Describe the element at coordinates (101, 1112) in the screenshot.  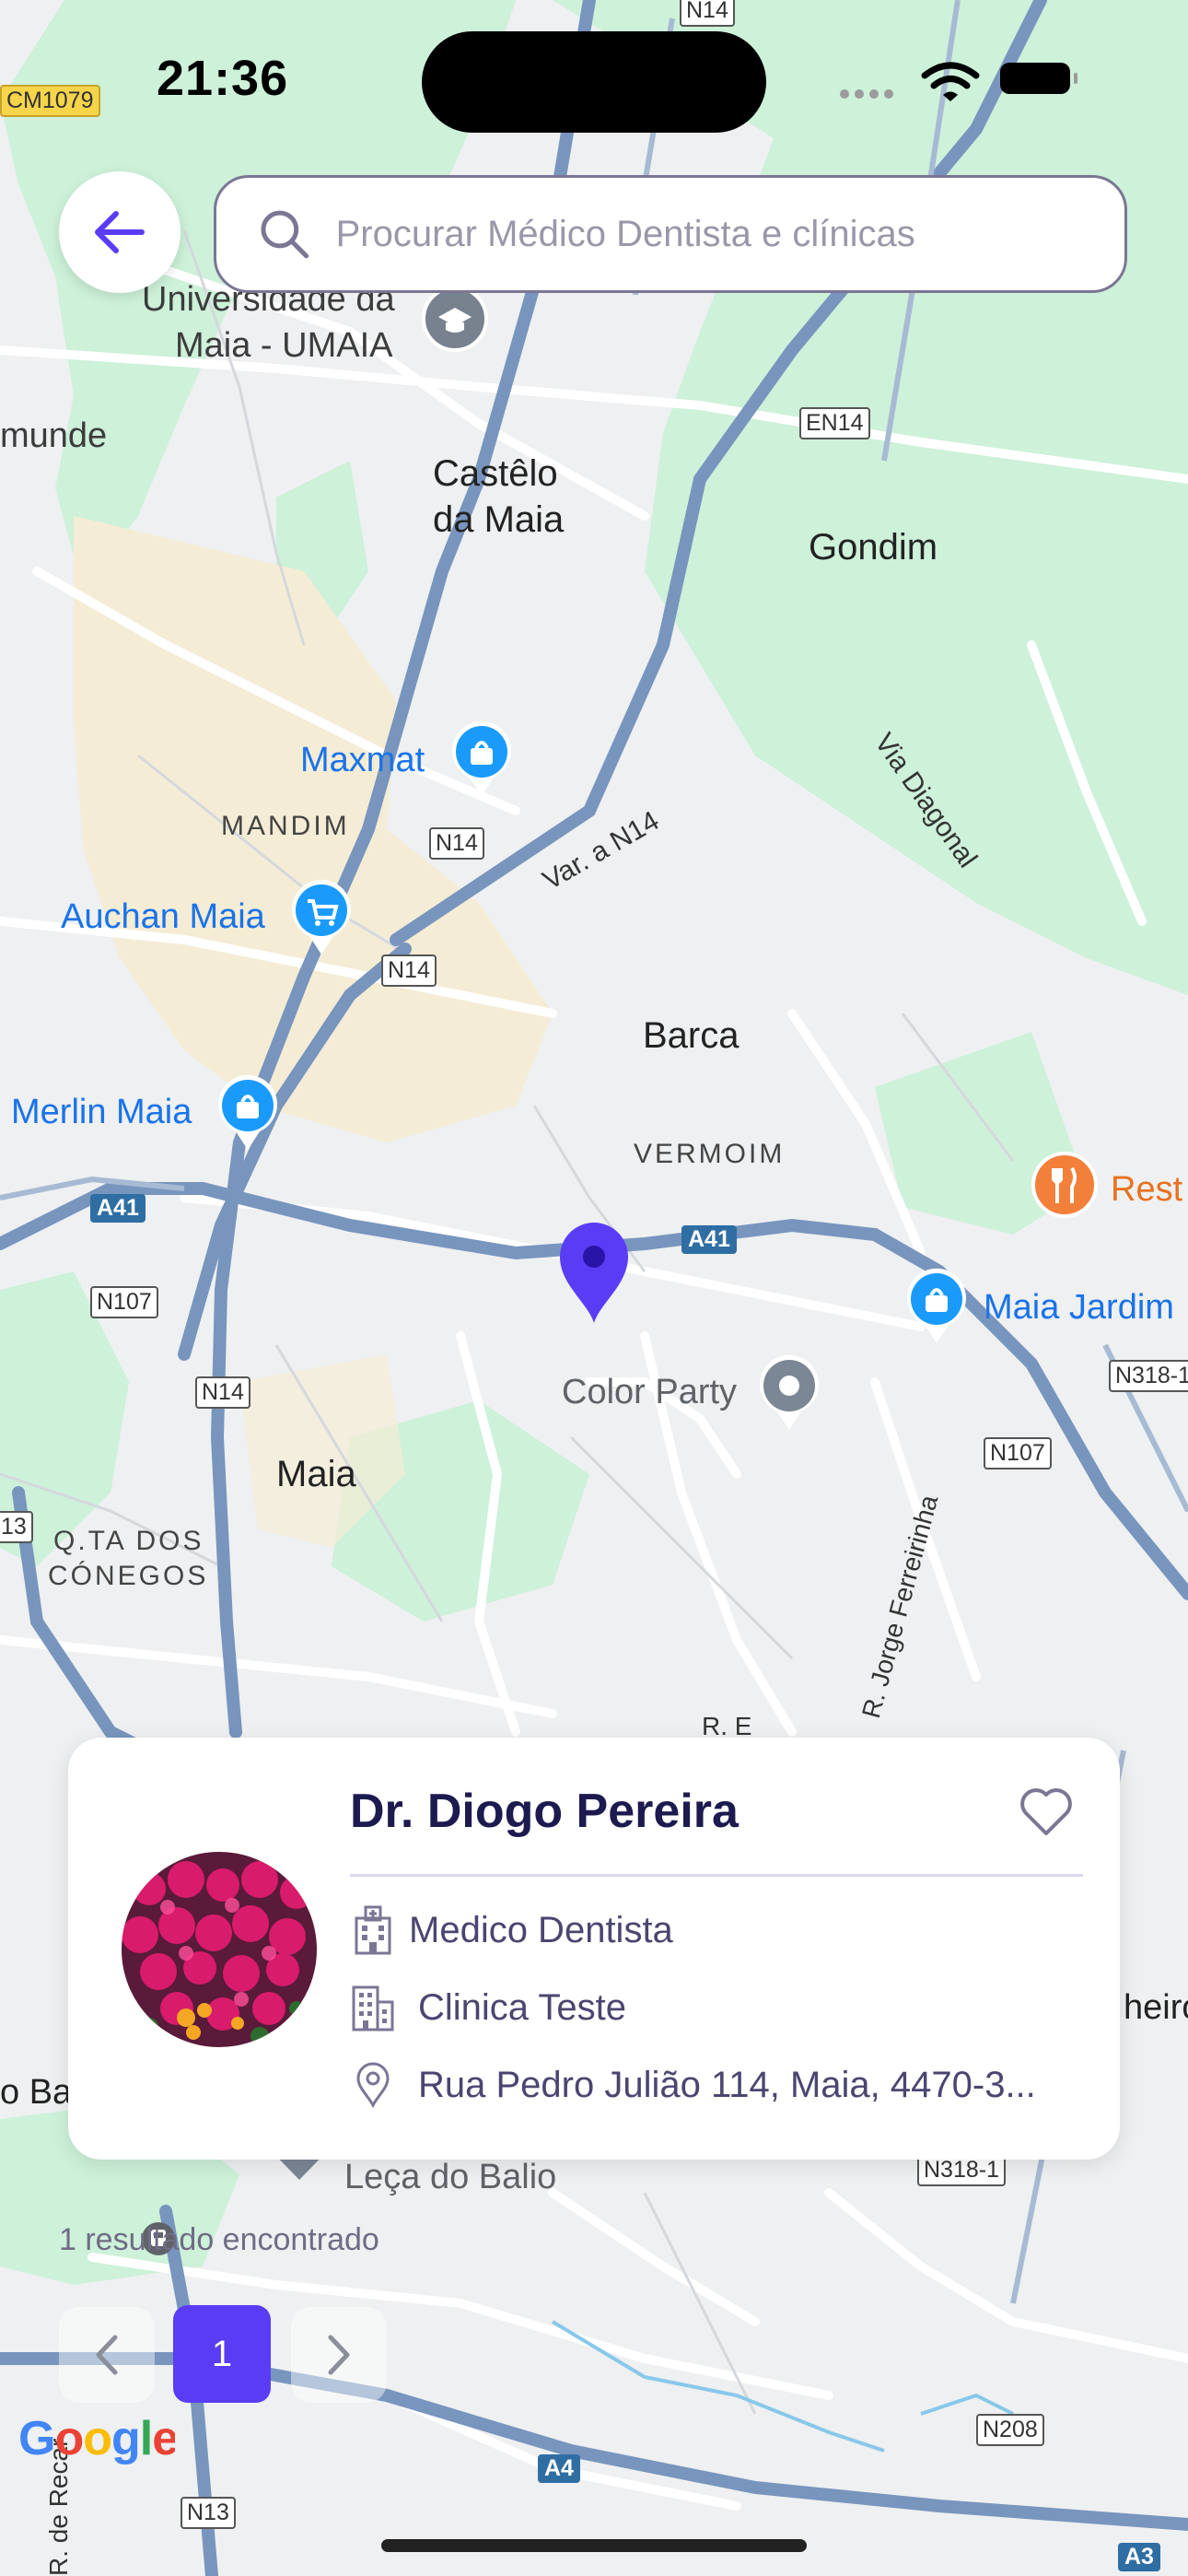
I see `map-label-merlin: Merlin Maia` at that location.